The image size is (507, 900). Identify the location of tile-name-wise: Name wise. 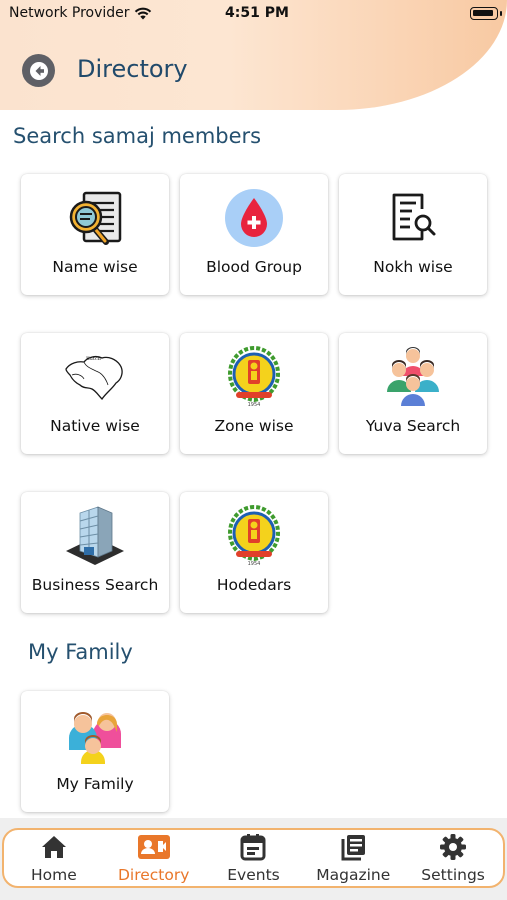
(95, 234).